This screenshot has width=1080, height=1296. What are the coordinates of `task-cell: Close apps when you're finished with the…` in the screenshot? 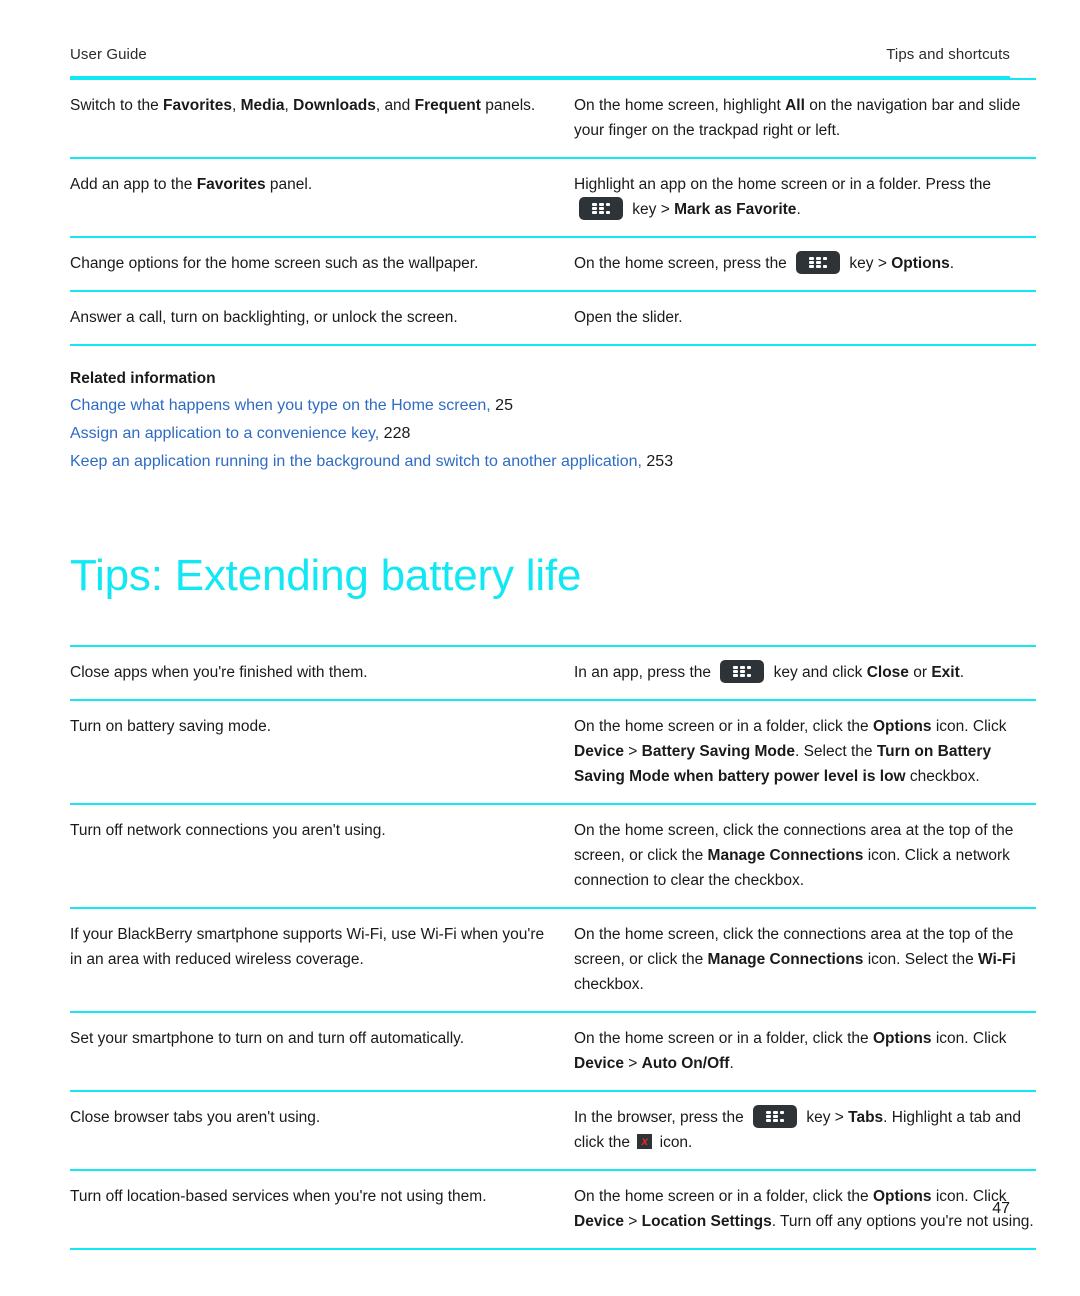 It's located at (317, 673).